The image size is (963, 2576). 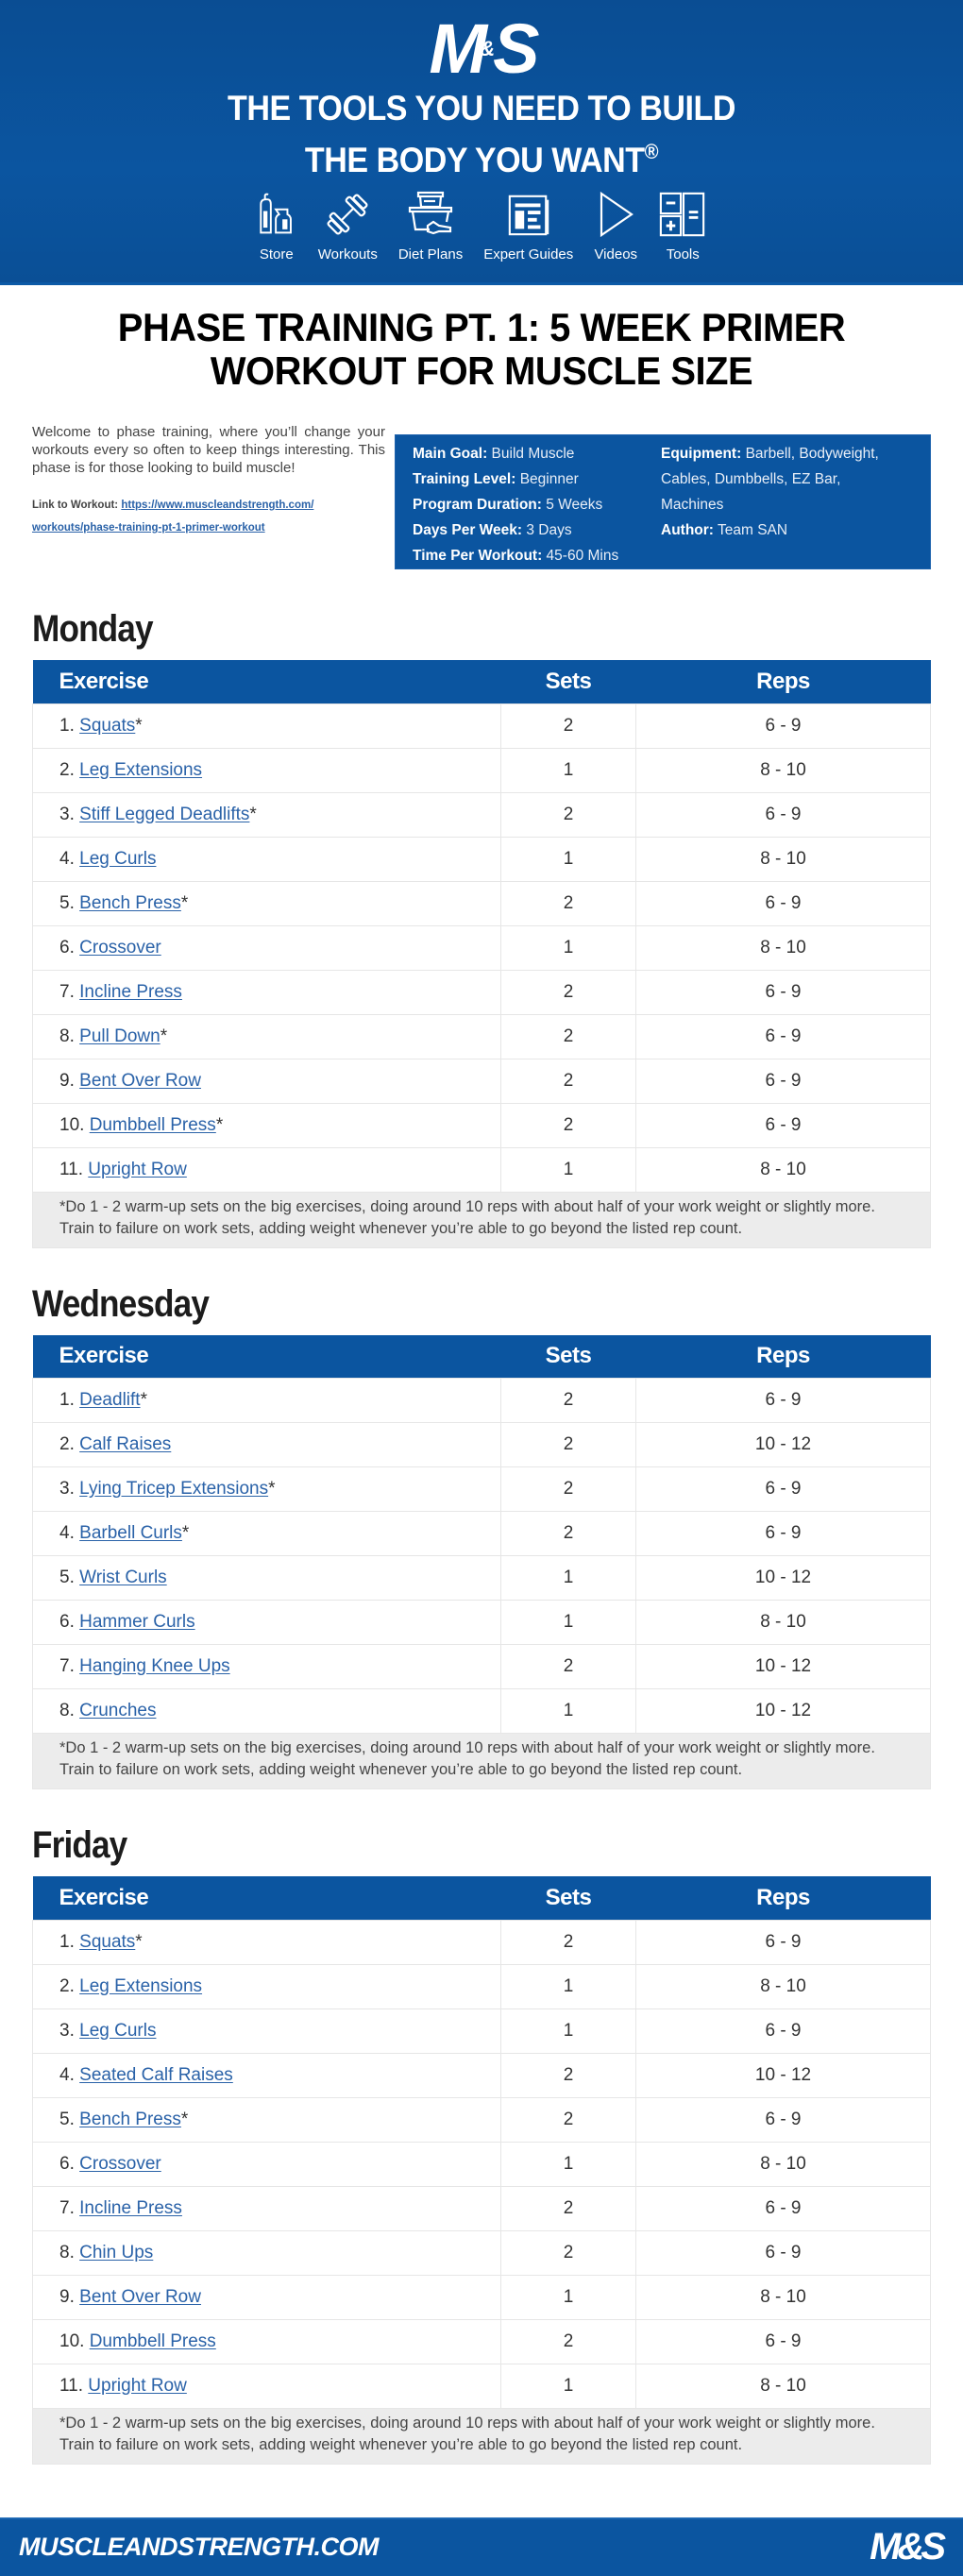 I want to click on exercise-number: 4., so click(x=67, y=2074).